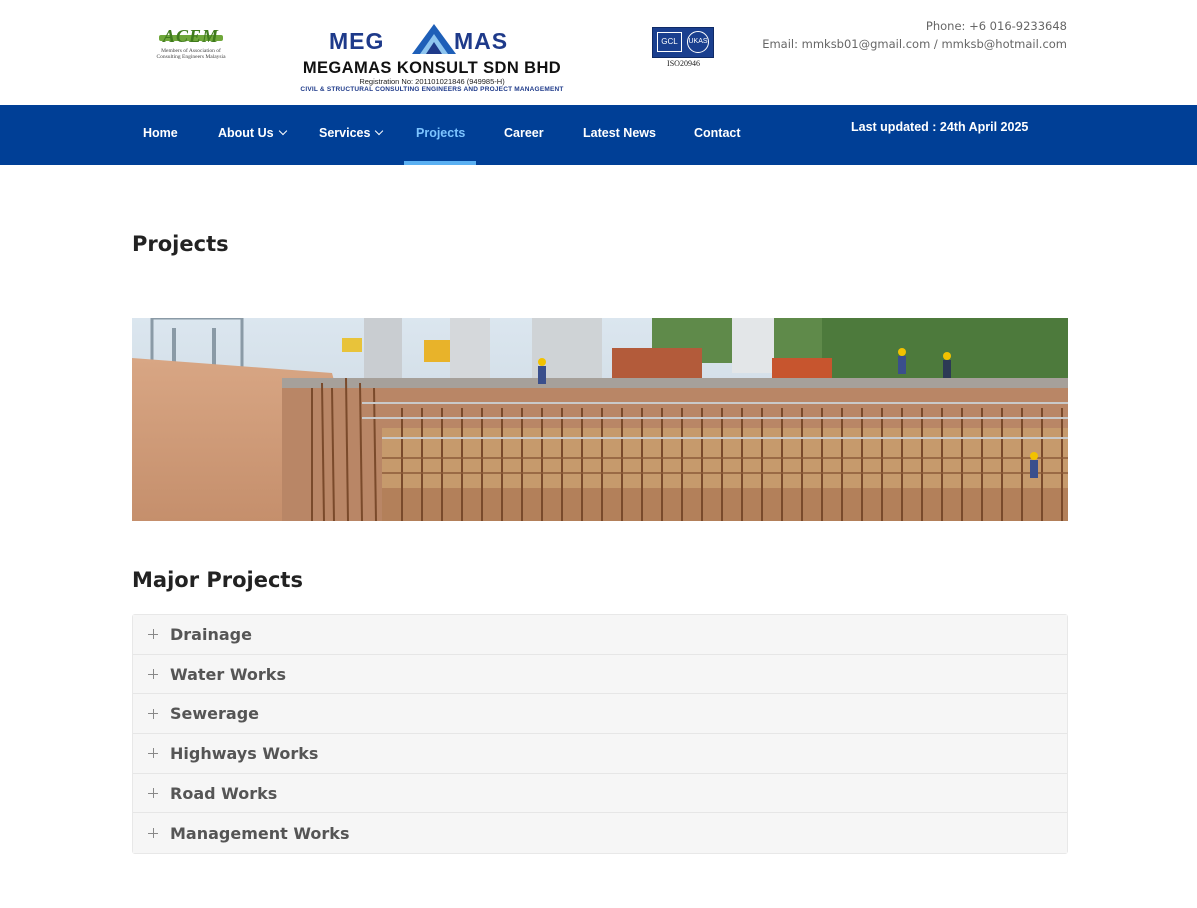 The width and height of the screenshot is (1197, 908). I want to click on accordion-item-label: Drainage, so click(211, 634).